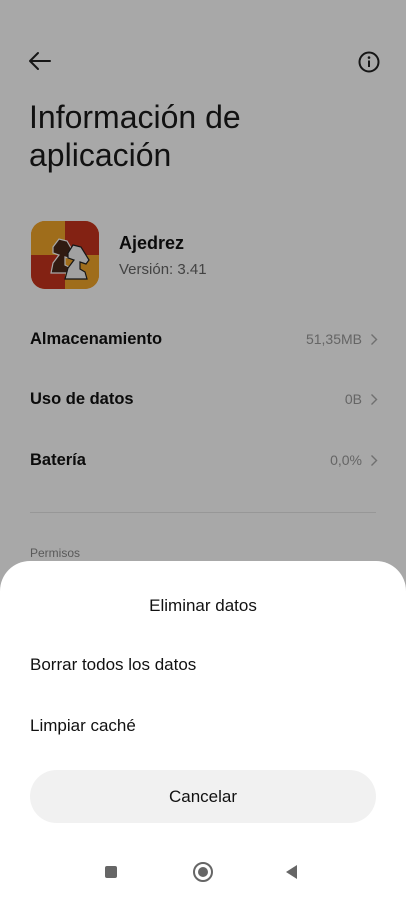 This screenshot has width=406, height=902. Describe the element at coordinates (111, 872) in the screenshot. I see `recents-icon` at that location.